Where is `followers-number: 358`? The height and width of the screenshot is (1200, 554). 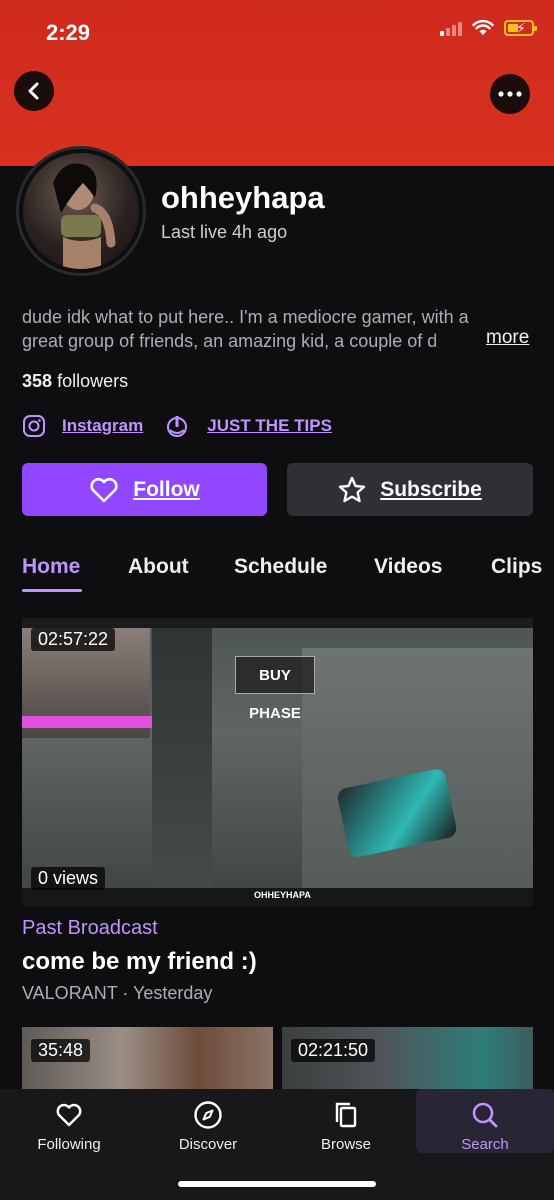 followers-number: 358 is located at coordinates (37, 381).